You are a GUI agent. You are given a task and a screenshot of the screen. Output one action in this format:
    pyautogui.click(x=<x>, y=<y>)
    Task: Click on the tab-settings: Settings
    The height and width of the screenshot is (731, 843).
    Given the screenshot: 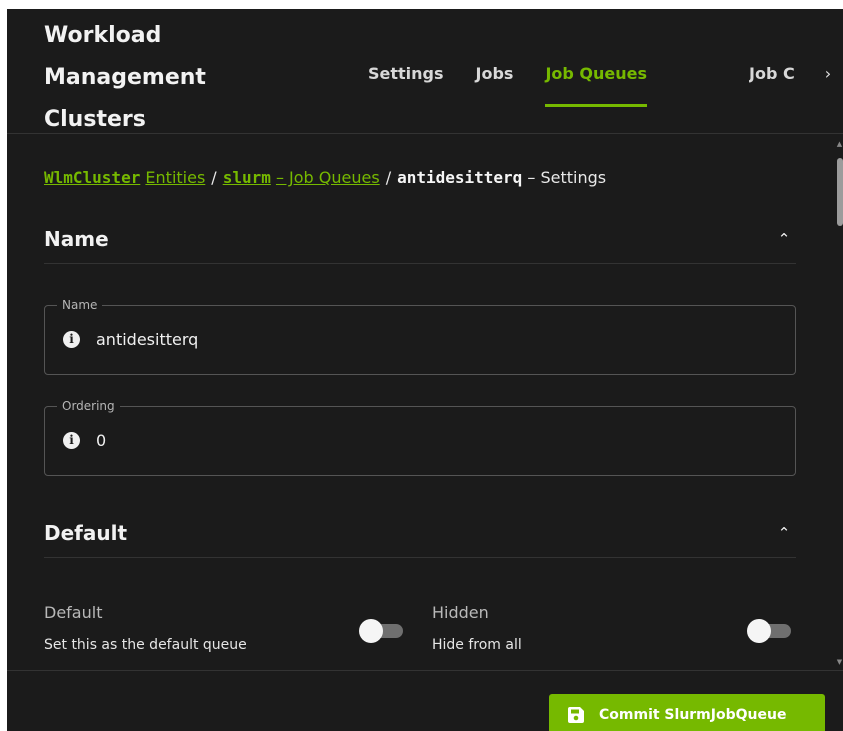 What is the action you would take?
    pyautogui.click(x=406, y=79)
    